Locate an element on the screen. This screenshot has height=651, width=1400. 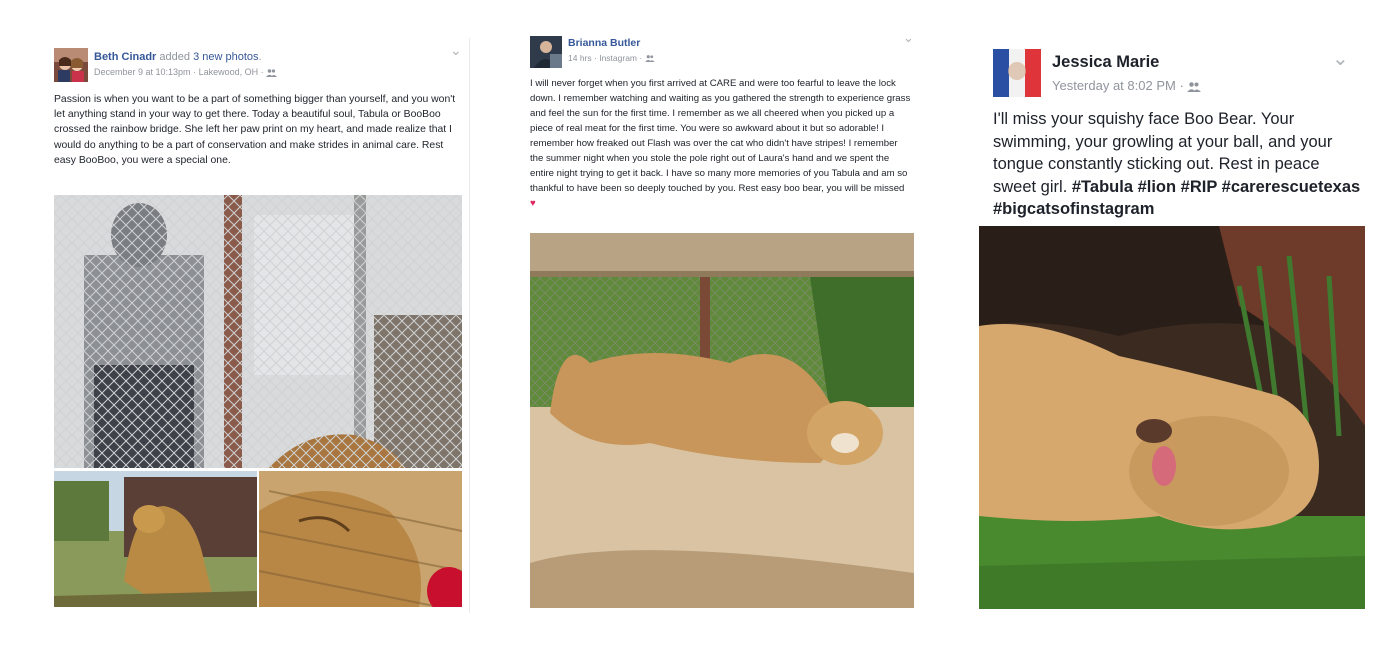
photo-lioness-standing is located at coordinates (155, 539).